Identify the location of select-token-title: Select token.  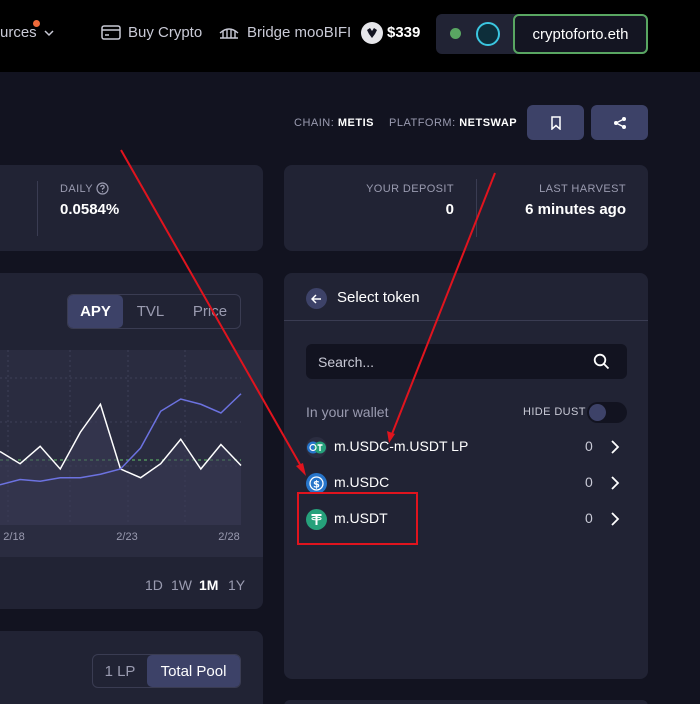
(378, 297).